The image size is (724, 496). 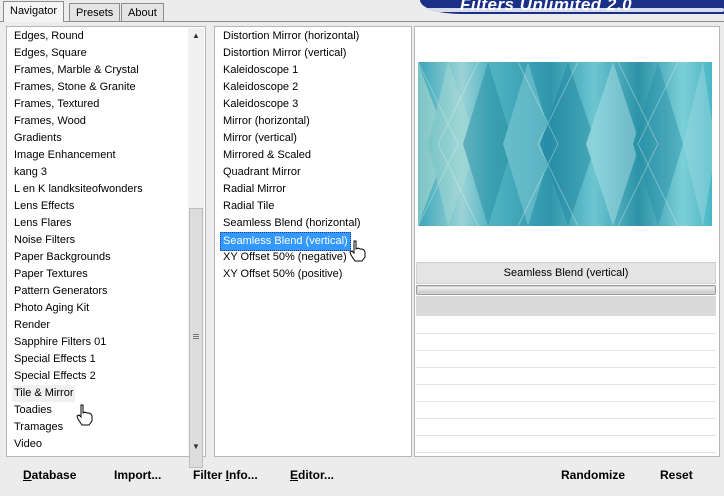 What do you see at coordinates (44, 240) in the screenshot?
I see `category-item: Noise Filters` at bounding box center [44, 240].